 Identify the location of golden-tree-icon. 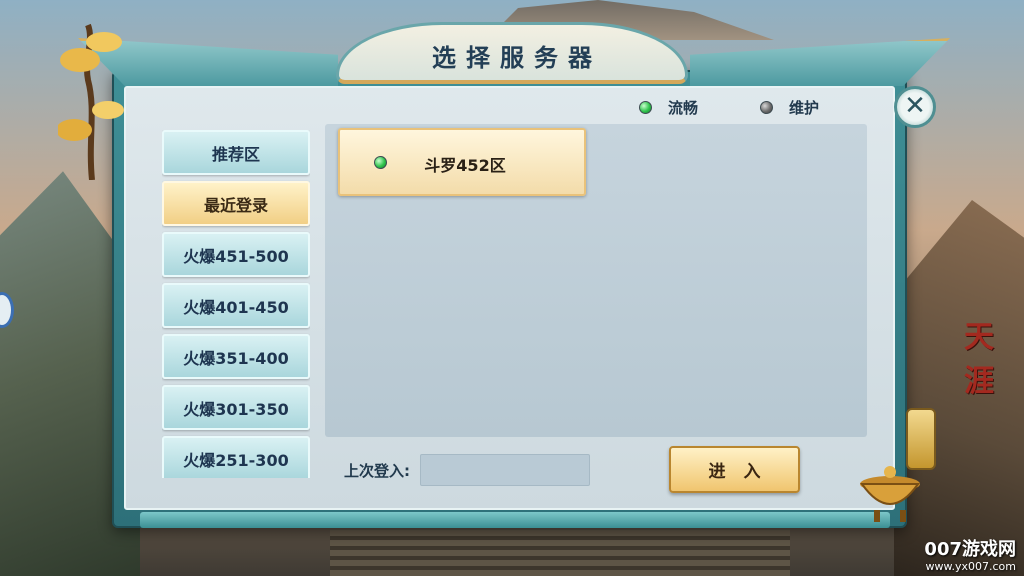
(91, 101).